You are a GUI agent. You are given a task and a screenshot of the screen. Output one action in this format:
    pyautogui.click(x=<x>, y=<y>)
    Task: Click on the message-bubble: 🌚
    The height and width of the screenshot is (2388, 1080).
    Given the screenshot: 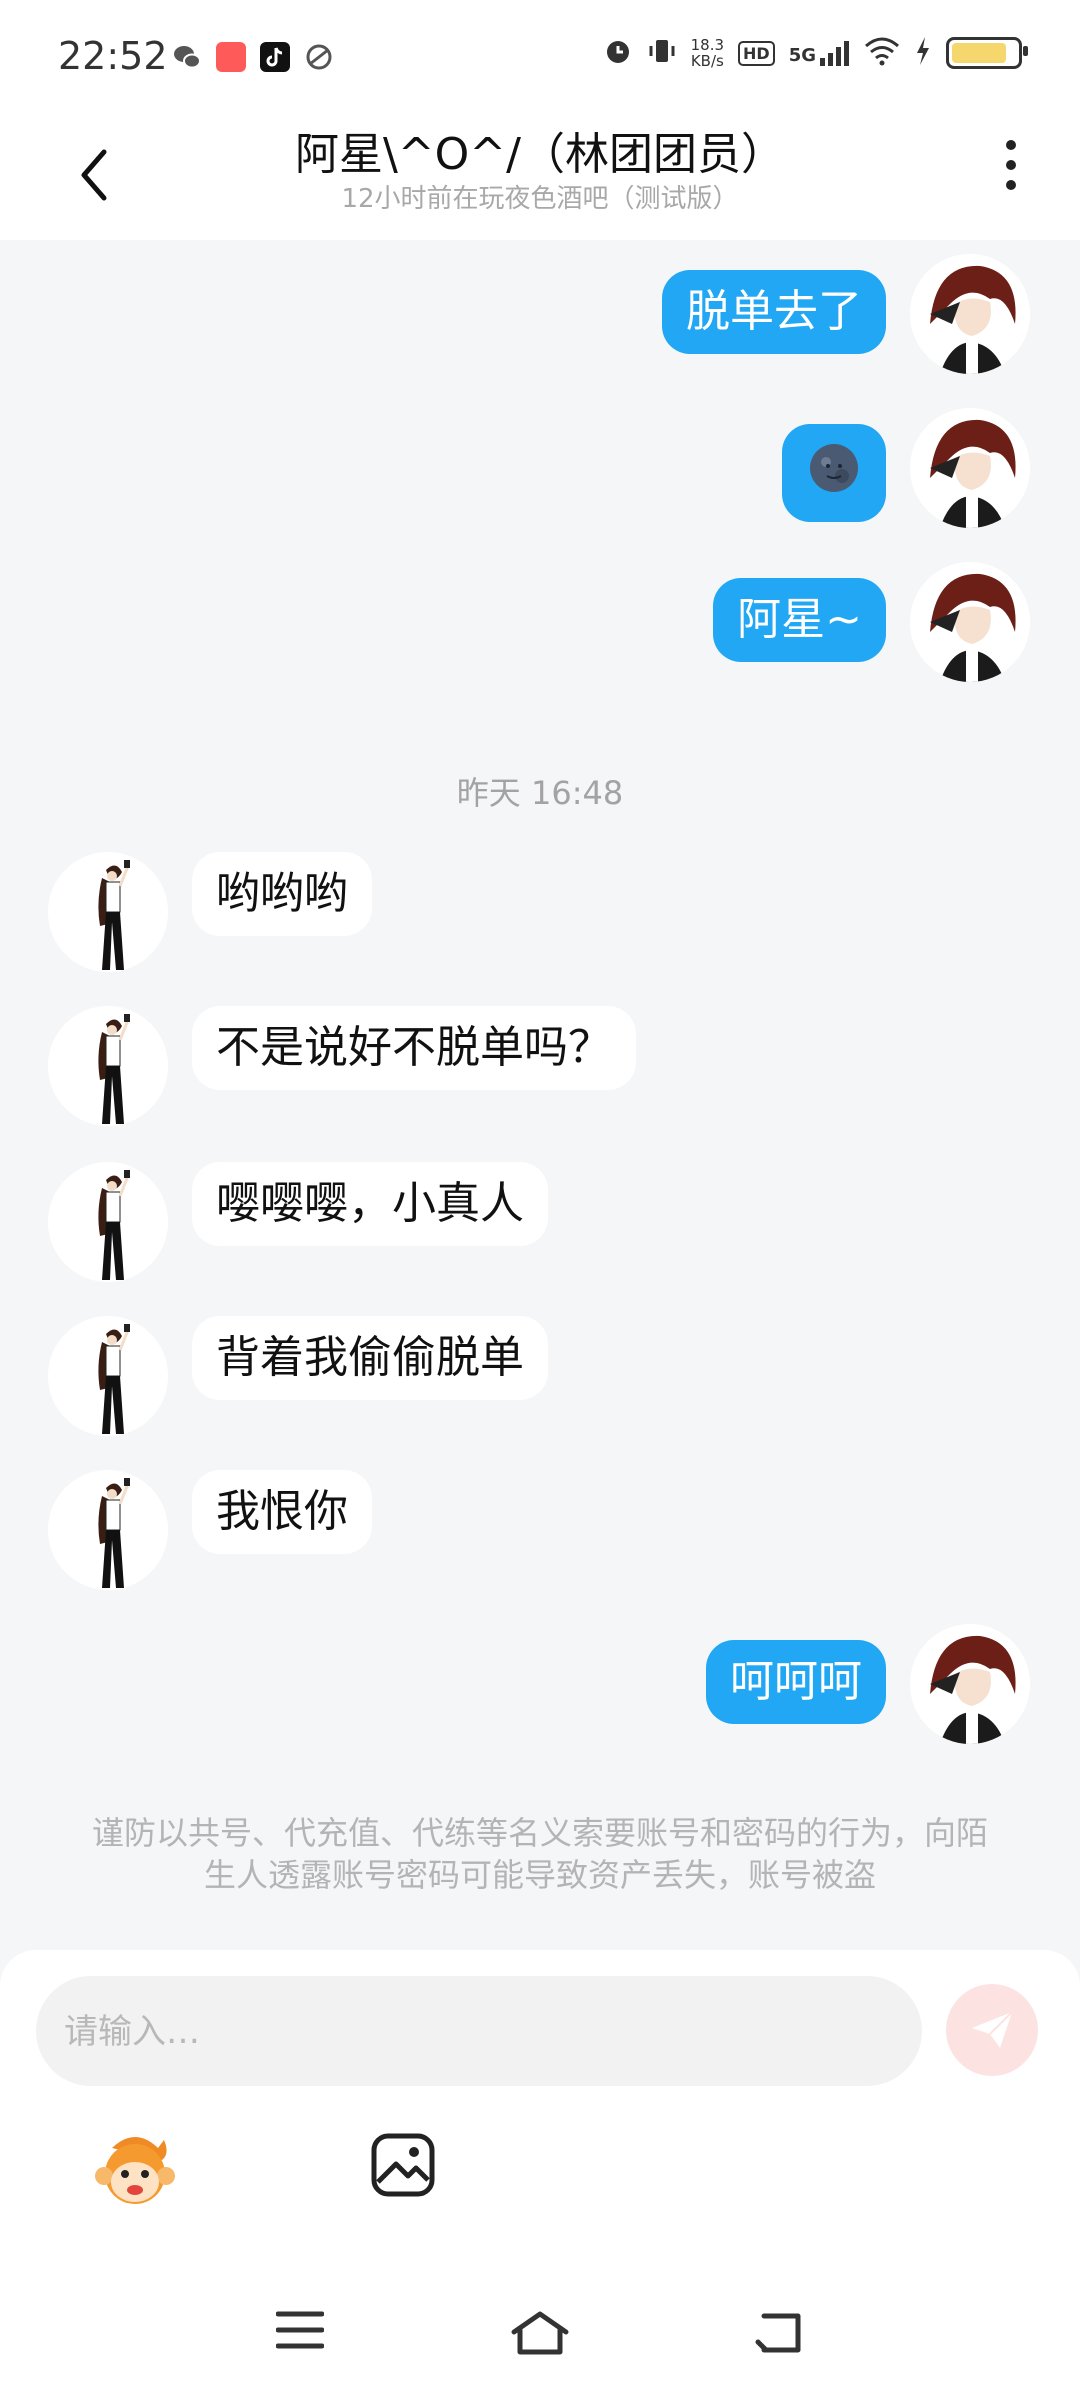 What is the action you would take?
    pyautogui.click(x=834, y=473)
    